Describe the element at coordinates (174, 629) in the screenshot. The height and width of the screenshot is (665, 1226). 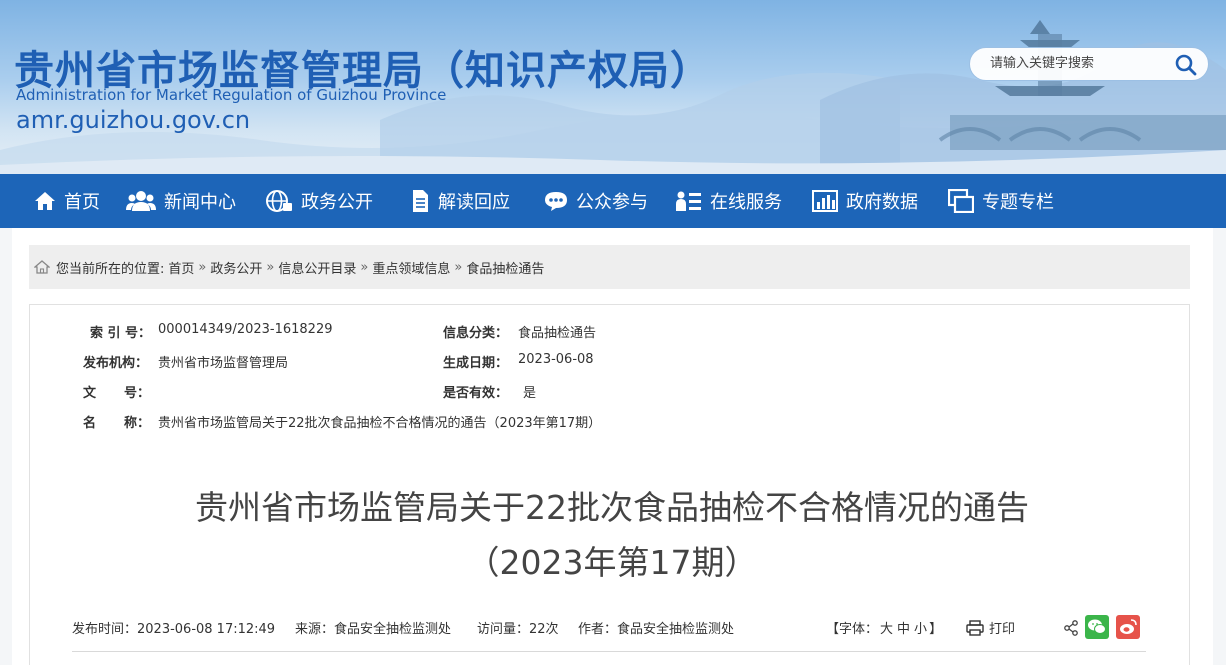
I see `publish-time: 发布时间：2023-06-08 17:12:49` at that location.